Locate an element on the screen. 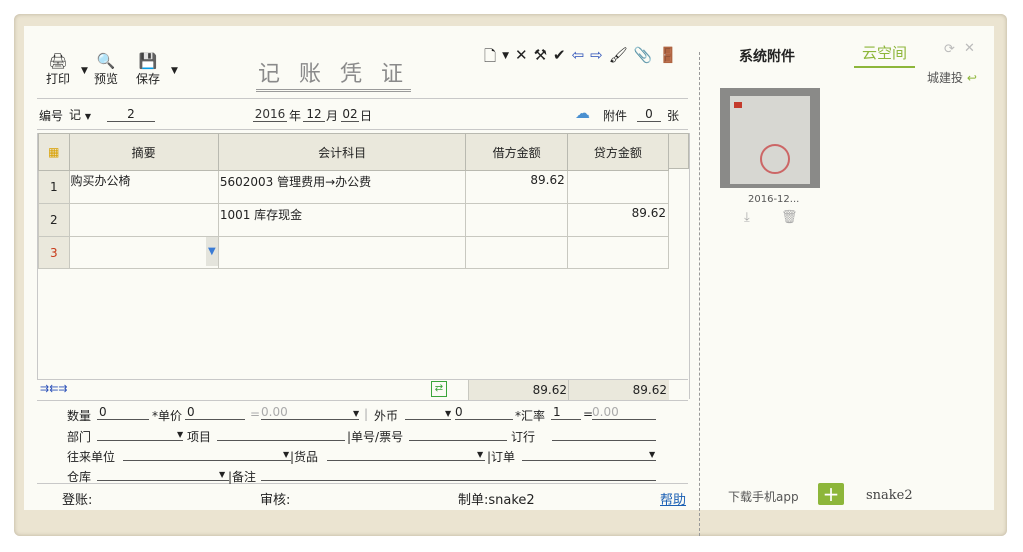 The width and height of the screenshot is (1023, 552). credit-cell: 89.62 is located at coordinates (618, 220).